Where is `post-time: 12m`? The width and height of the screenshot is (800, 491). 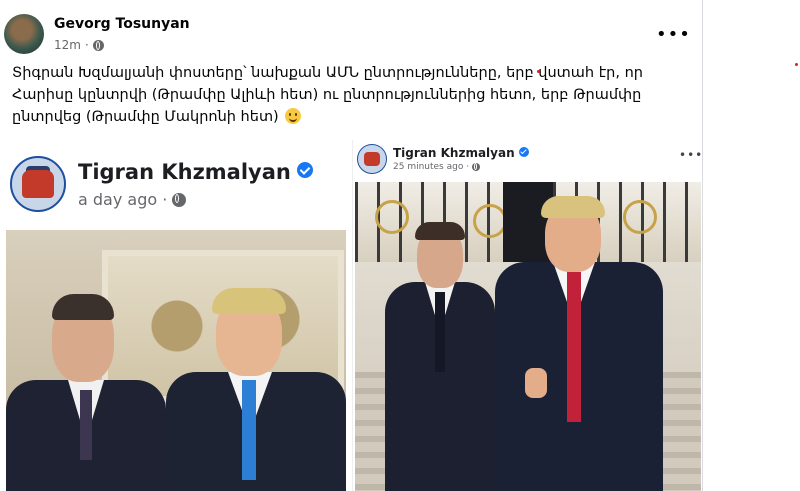
post-time: 12m is located at coordinates (67, 45).